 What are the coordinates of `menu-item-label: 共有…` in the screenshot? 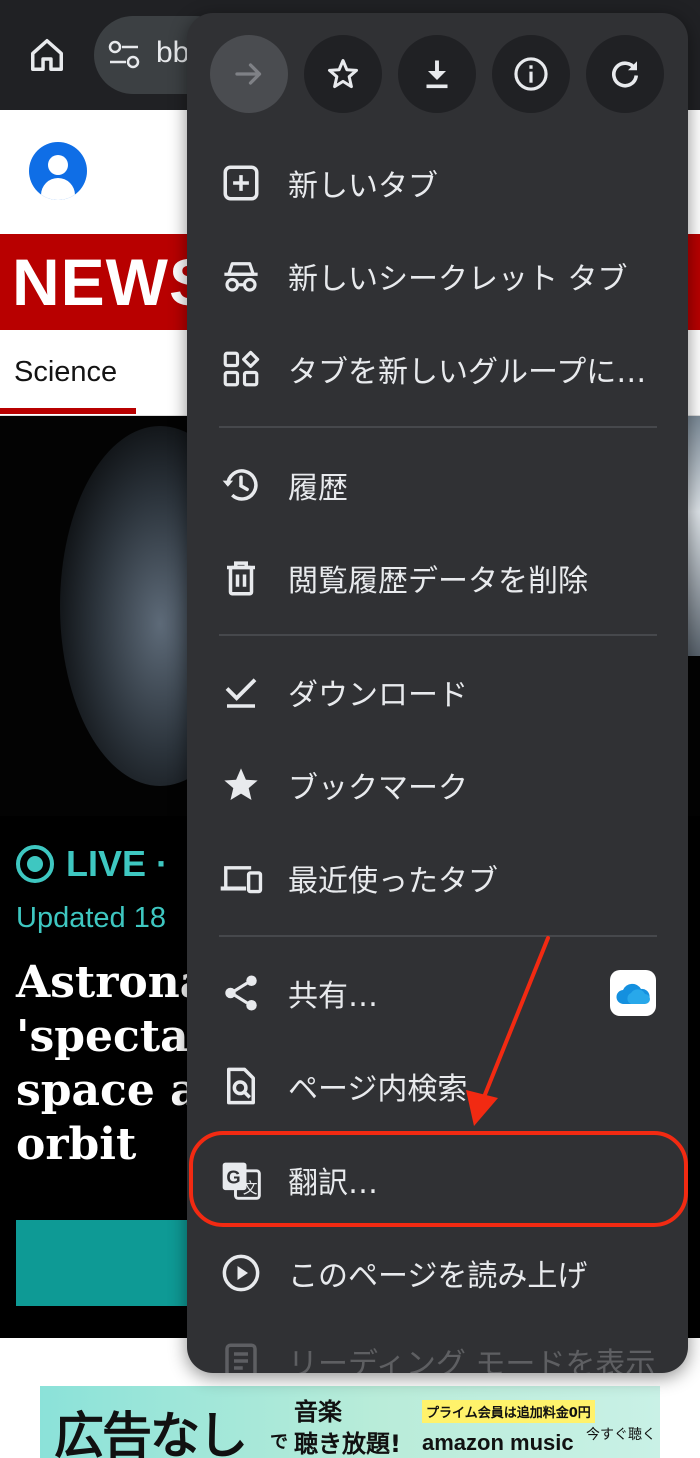 It's located at (333, 996).